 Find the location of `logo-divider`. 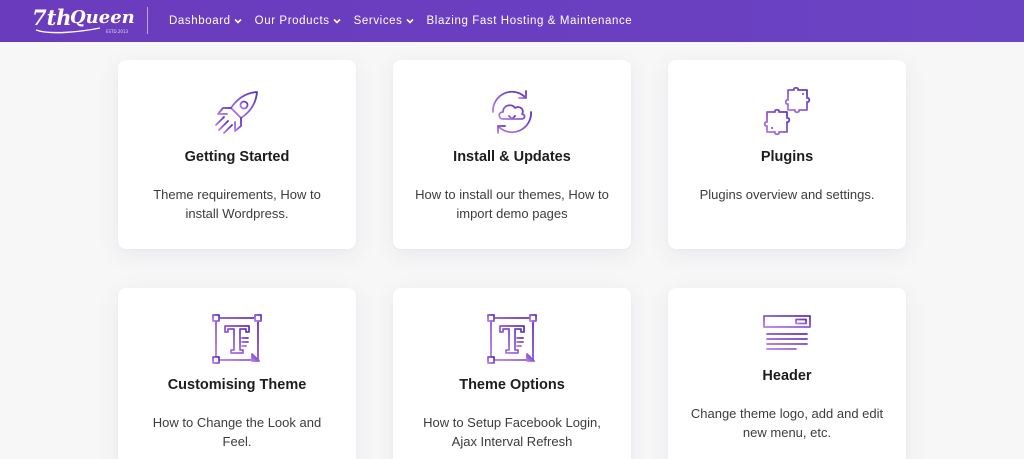

logo-divider is located at coordinates (147, 20).